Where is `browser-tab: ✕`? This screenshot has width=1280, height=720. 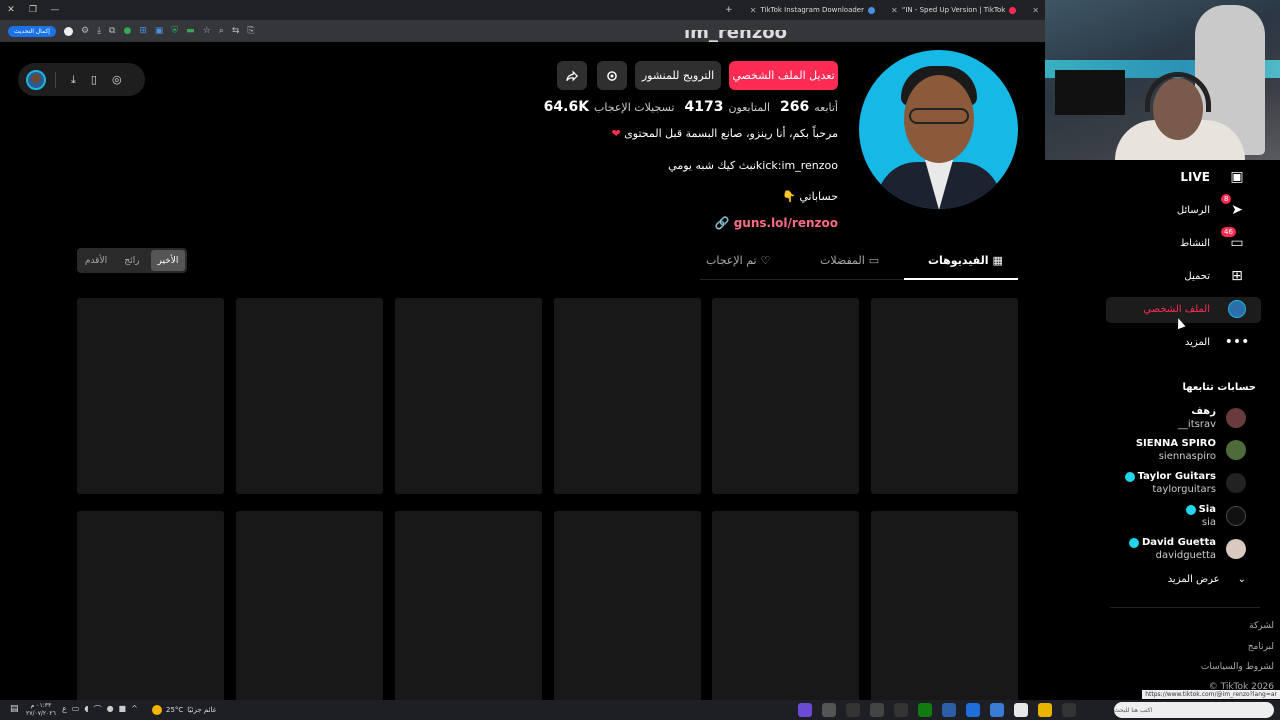
browser-tab: ✕ is located at coordinates (1035, 10).